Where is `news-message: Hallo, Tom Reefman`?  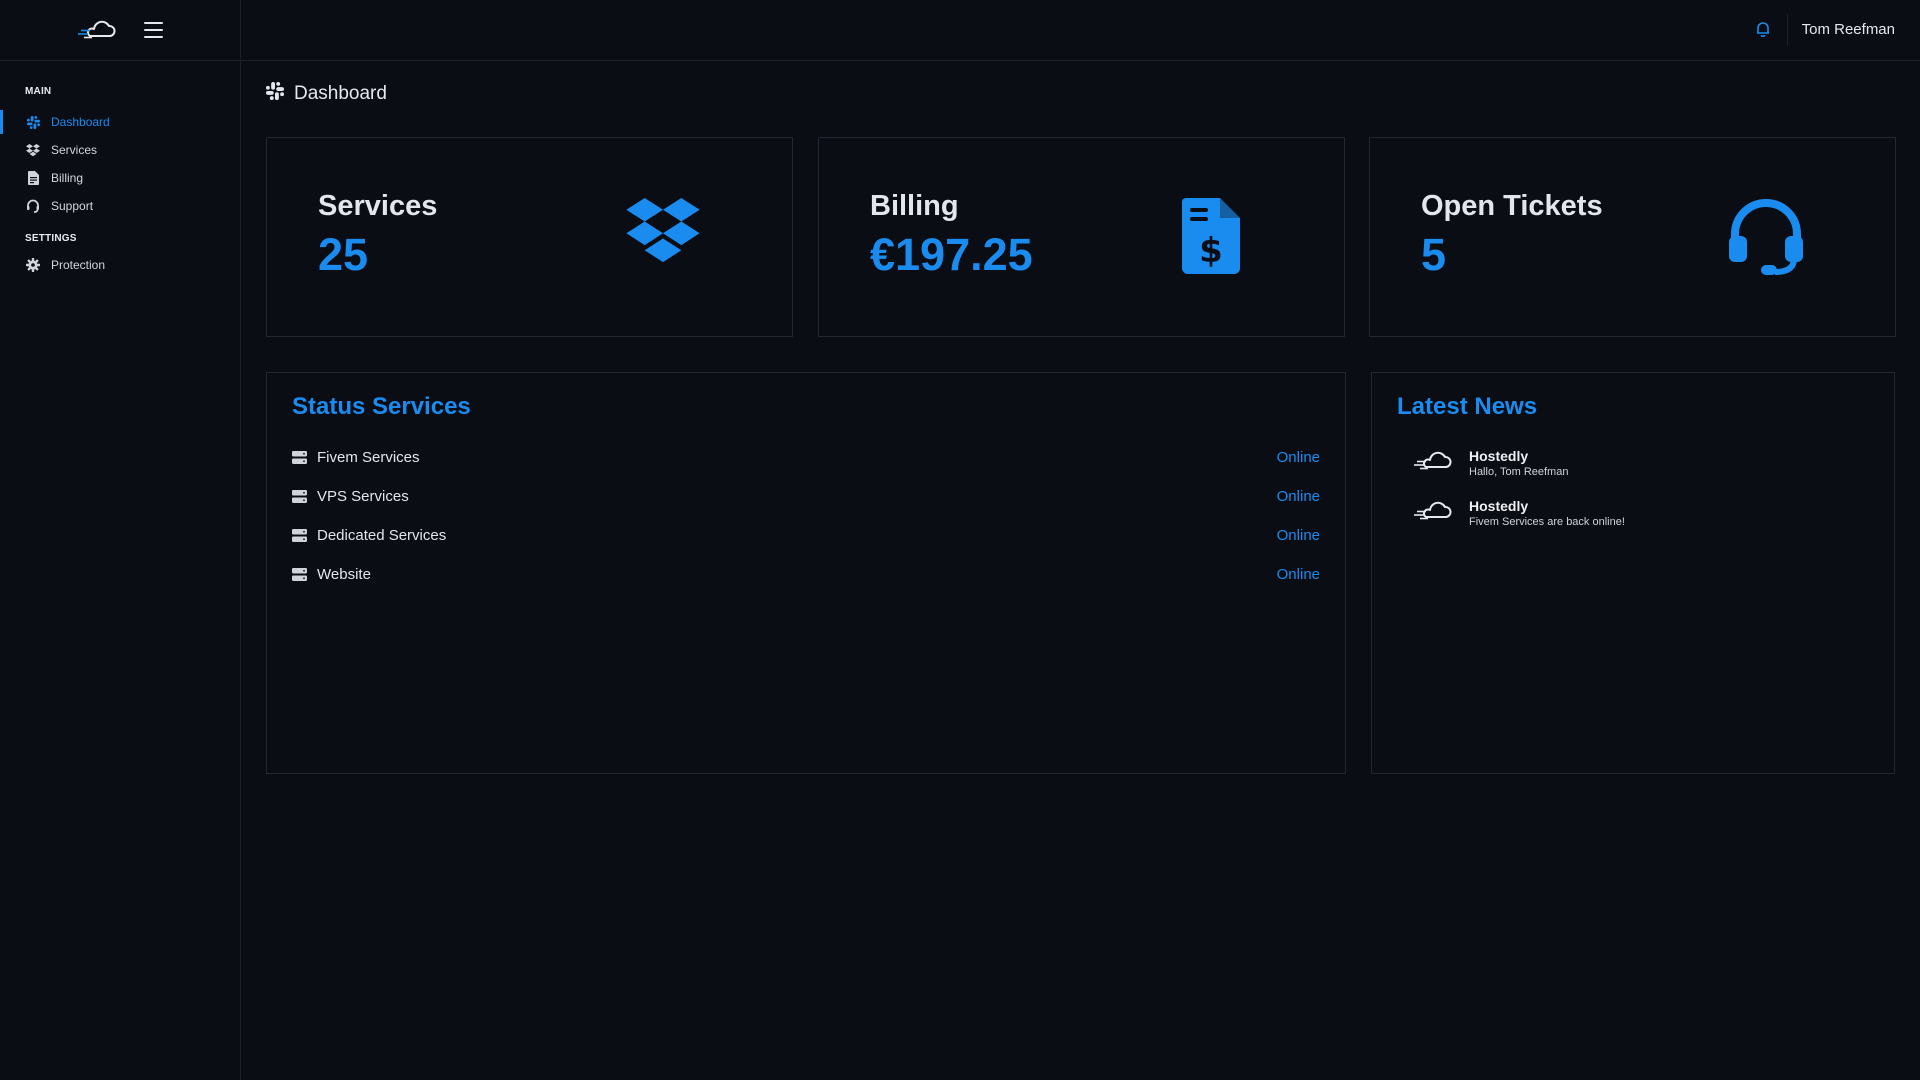
news-message: Hallo, Tom Reefman is located at coordinates (1519, 472).